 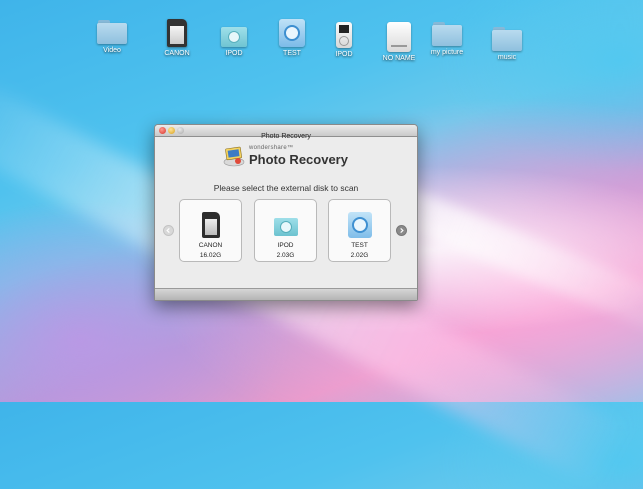 What do you see at coordinates (112, 50) in the screenshot?
I see `desktop-icon-label: Video` at bounding box center [112, 50].